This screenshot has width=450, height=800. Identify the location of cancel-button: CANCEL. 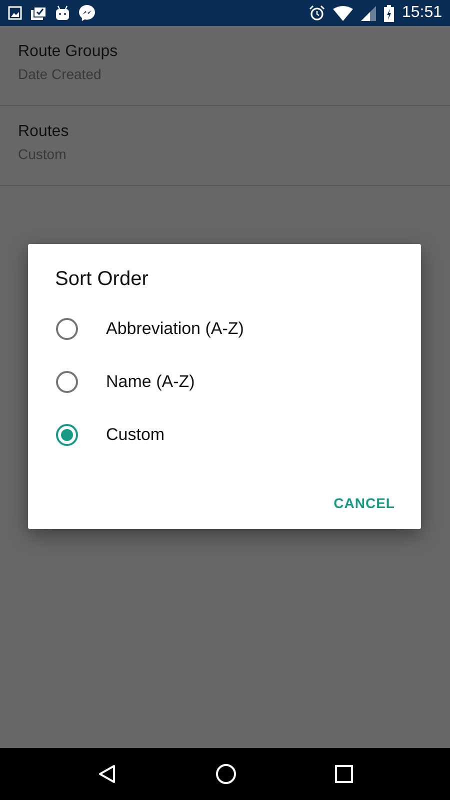
(364, 503).